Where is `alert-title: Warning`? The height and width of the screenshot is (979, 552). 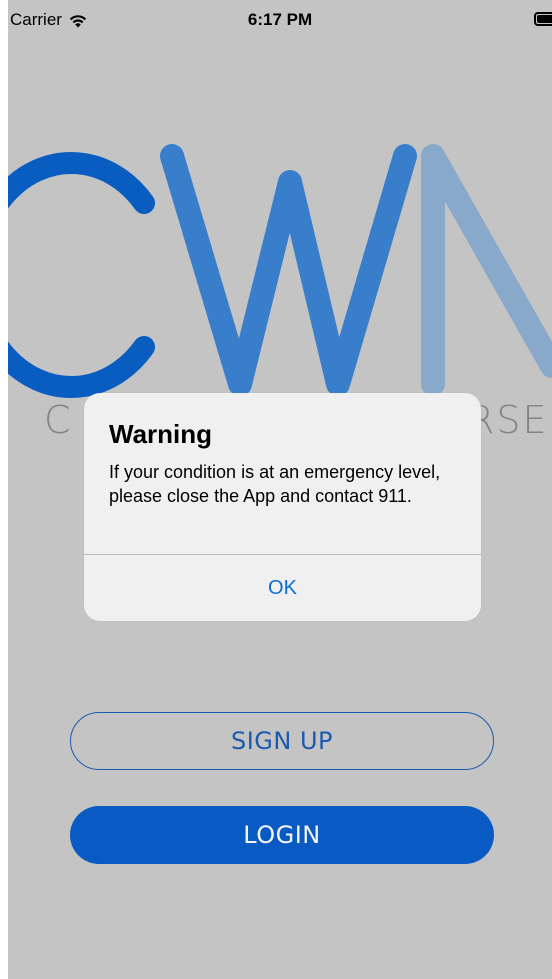
alert-title: Warning is located at coordinates (161, 434).